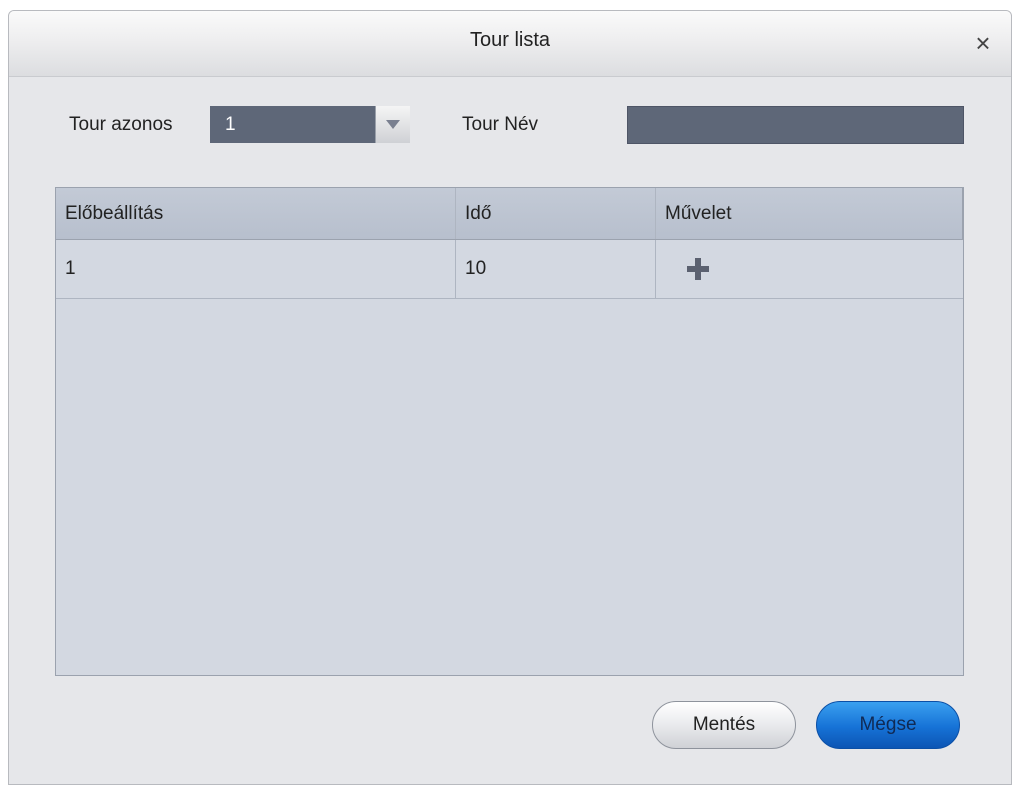 Image resolution: width=1013 pixels, height=785 pixels. What do you see at coordinates (500, 124) in the screenshot?
I see `tour-name-label: Tour Név` at bounding box center [500, 124].